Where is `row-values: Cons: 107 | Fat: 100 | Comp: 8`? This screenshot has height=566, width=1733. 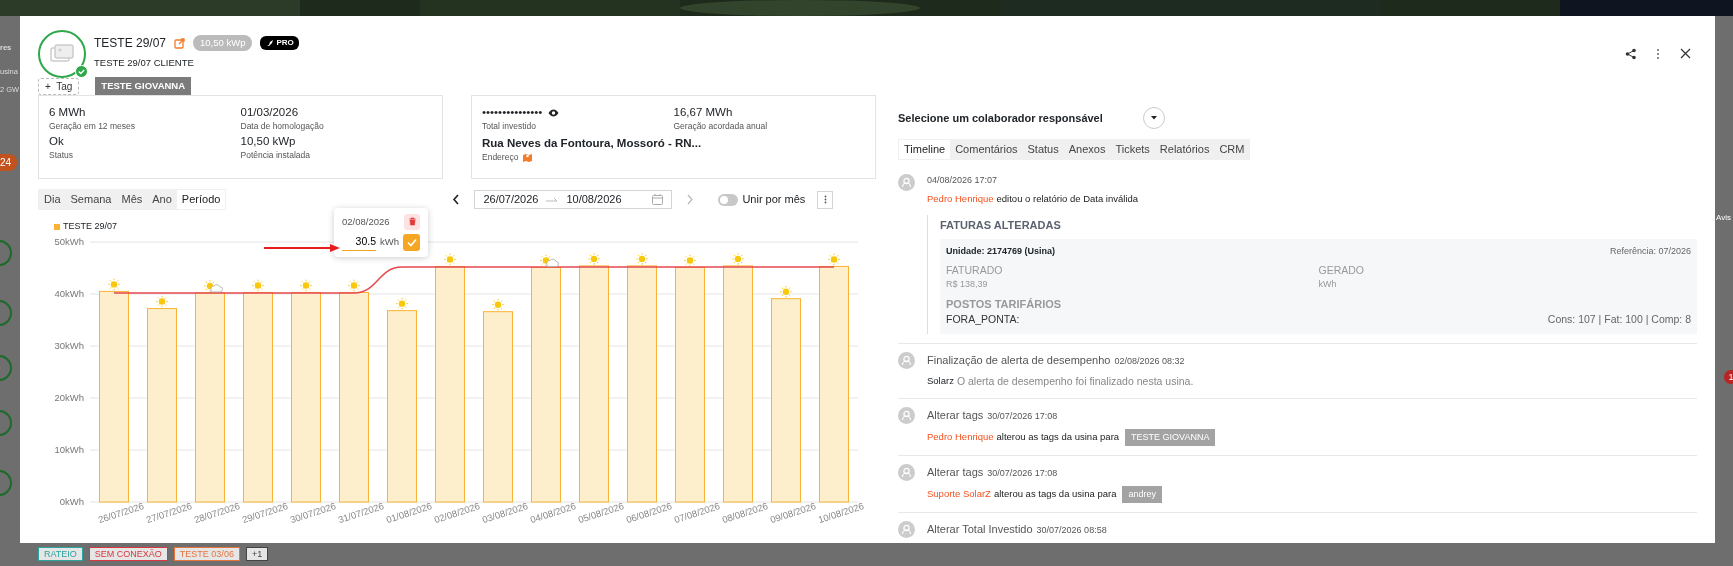
row-values: Cons: 107 | Fat: 100 | Comp: 8 is located at coordinates (1619, 320).